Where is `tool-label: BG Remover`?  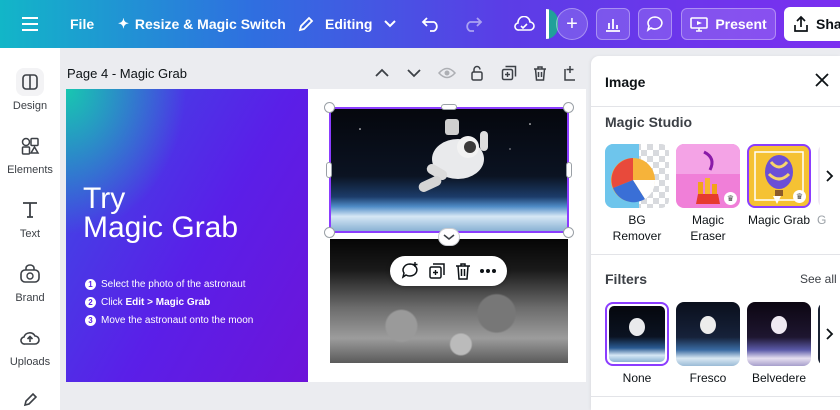 tool-label: BG Remover is located at coordinates (637, 228).